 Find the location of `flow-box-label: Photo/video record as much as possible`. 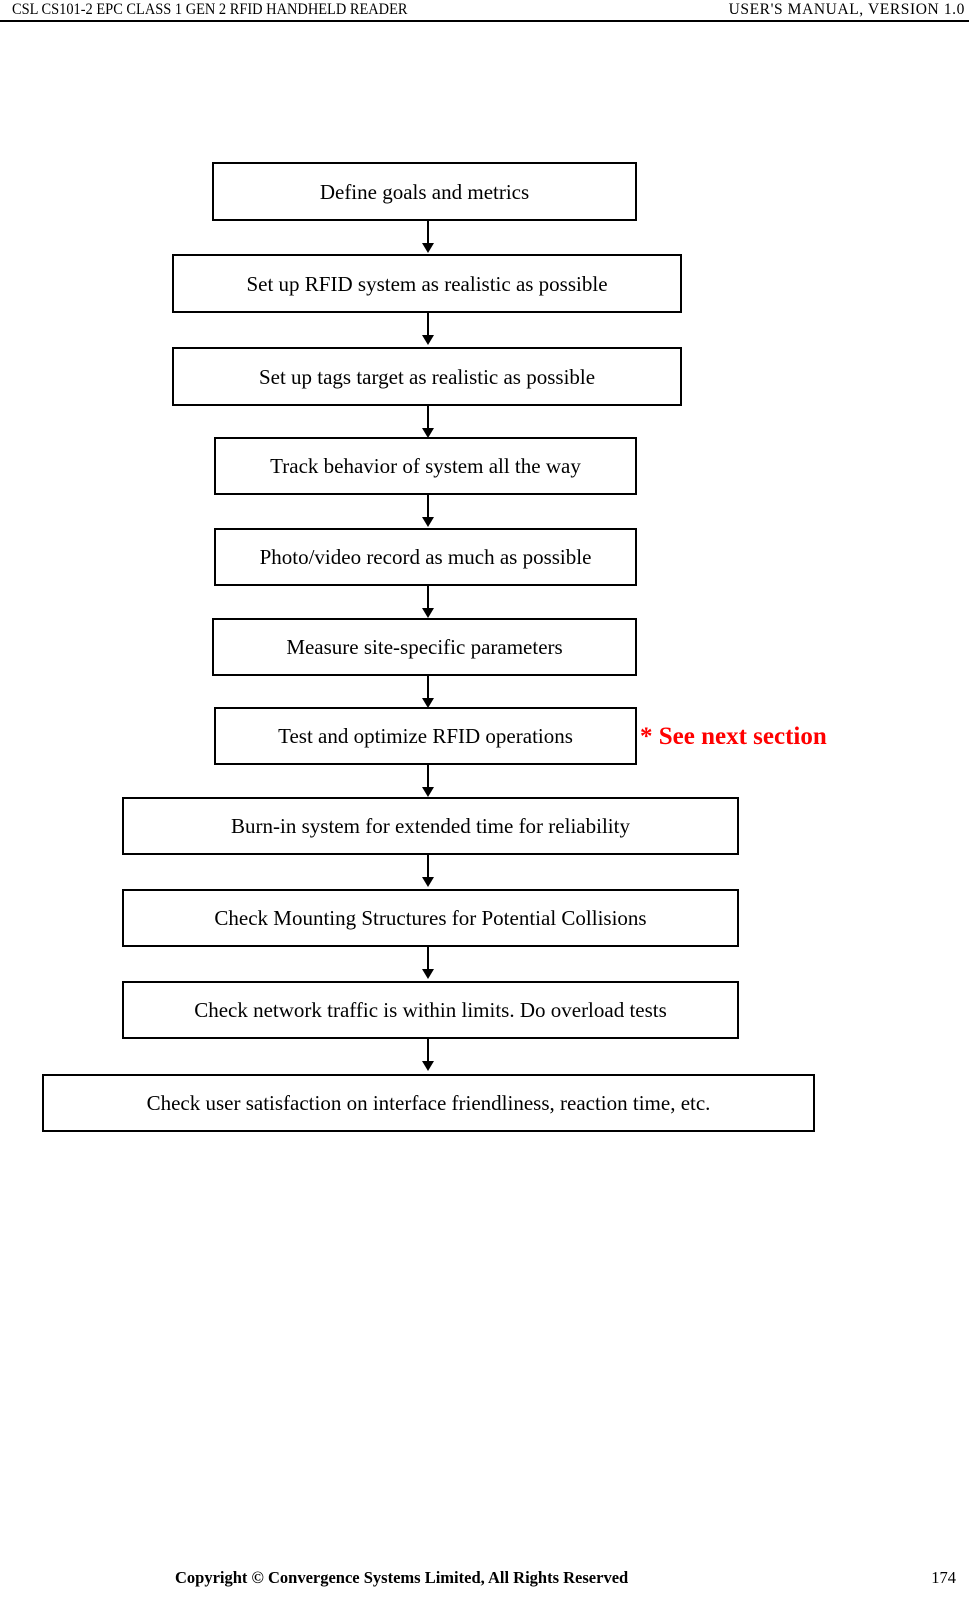

flow-box-label: Photo/video record as much as possible is located at coordinates (425, 557).